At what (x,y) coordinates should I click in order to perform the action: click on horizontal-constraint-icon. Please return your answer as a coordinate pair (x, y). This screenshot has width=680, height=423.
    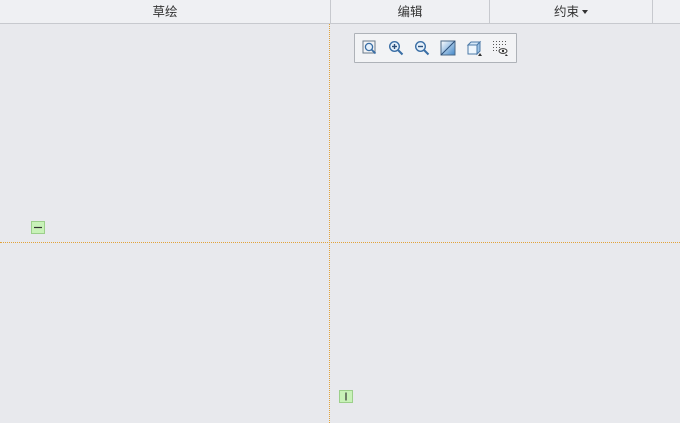
    Looking at the image, I should click on (38, 227).